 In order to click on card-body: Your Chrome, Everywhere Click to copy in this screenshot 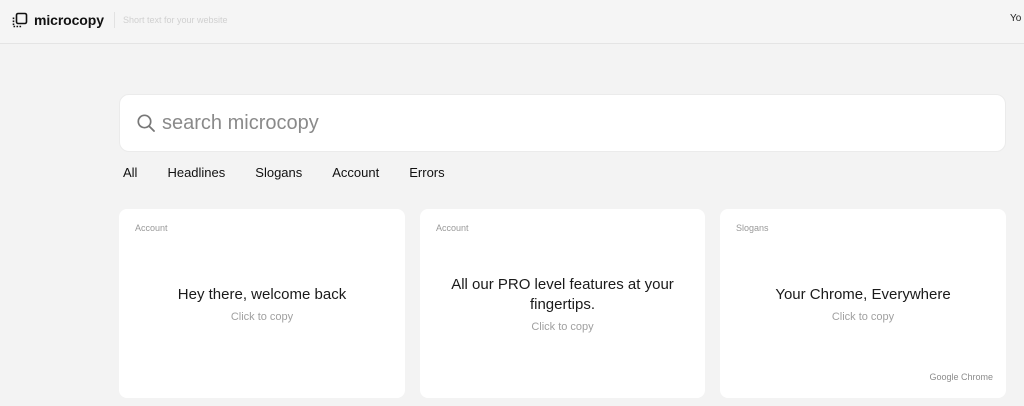, I will do `click(863, 303)`.